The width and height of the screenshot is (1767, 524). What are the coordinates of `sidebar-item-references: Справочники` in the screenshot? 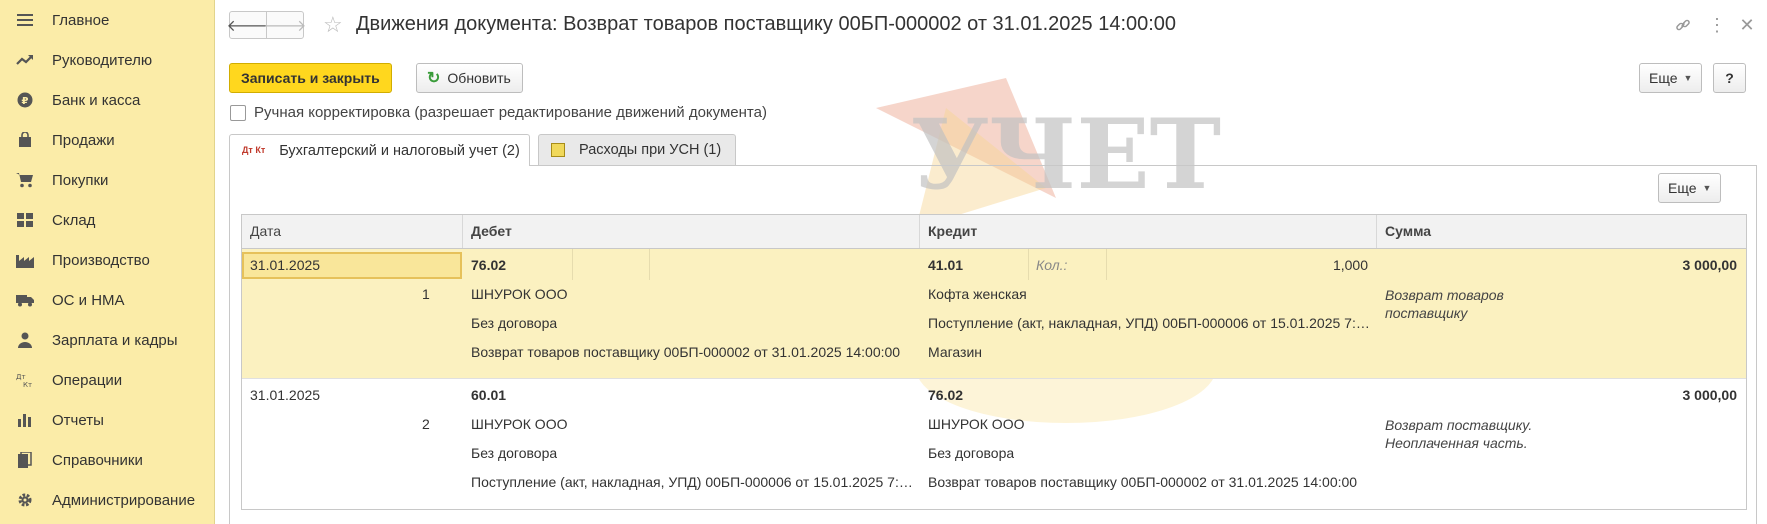 It's located at (107, 460).